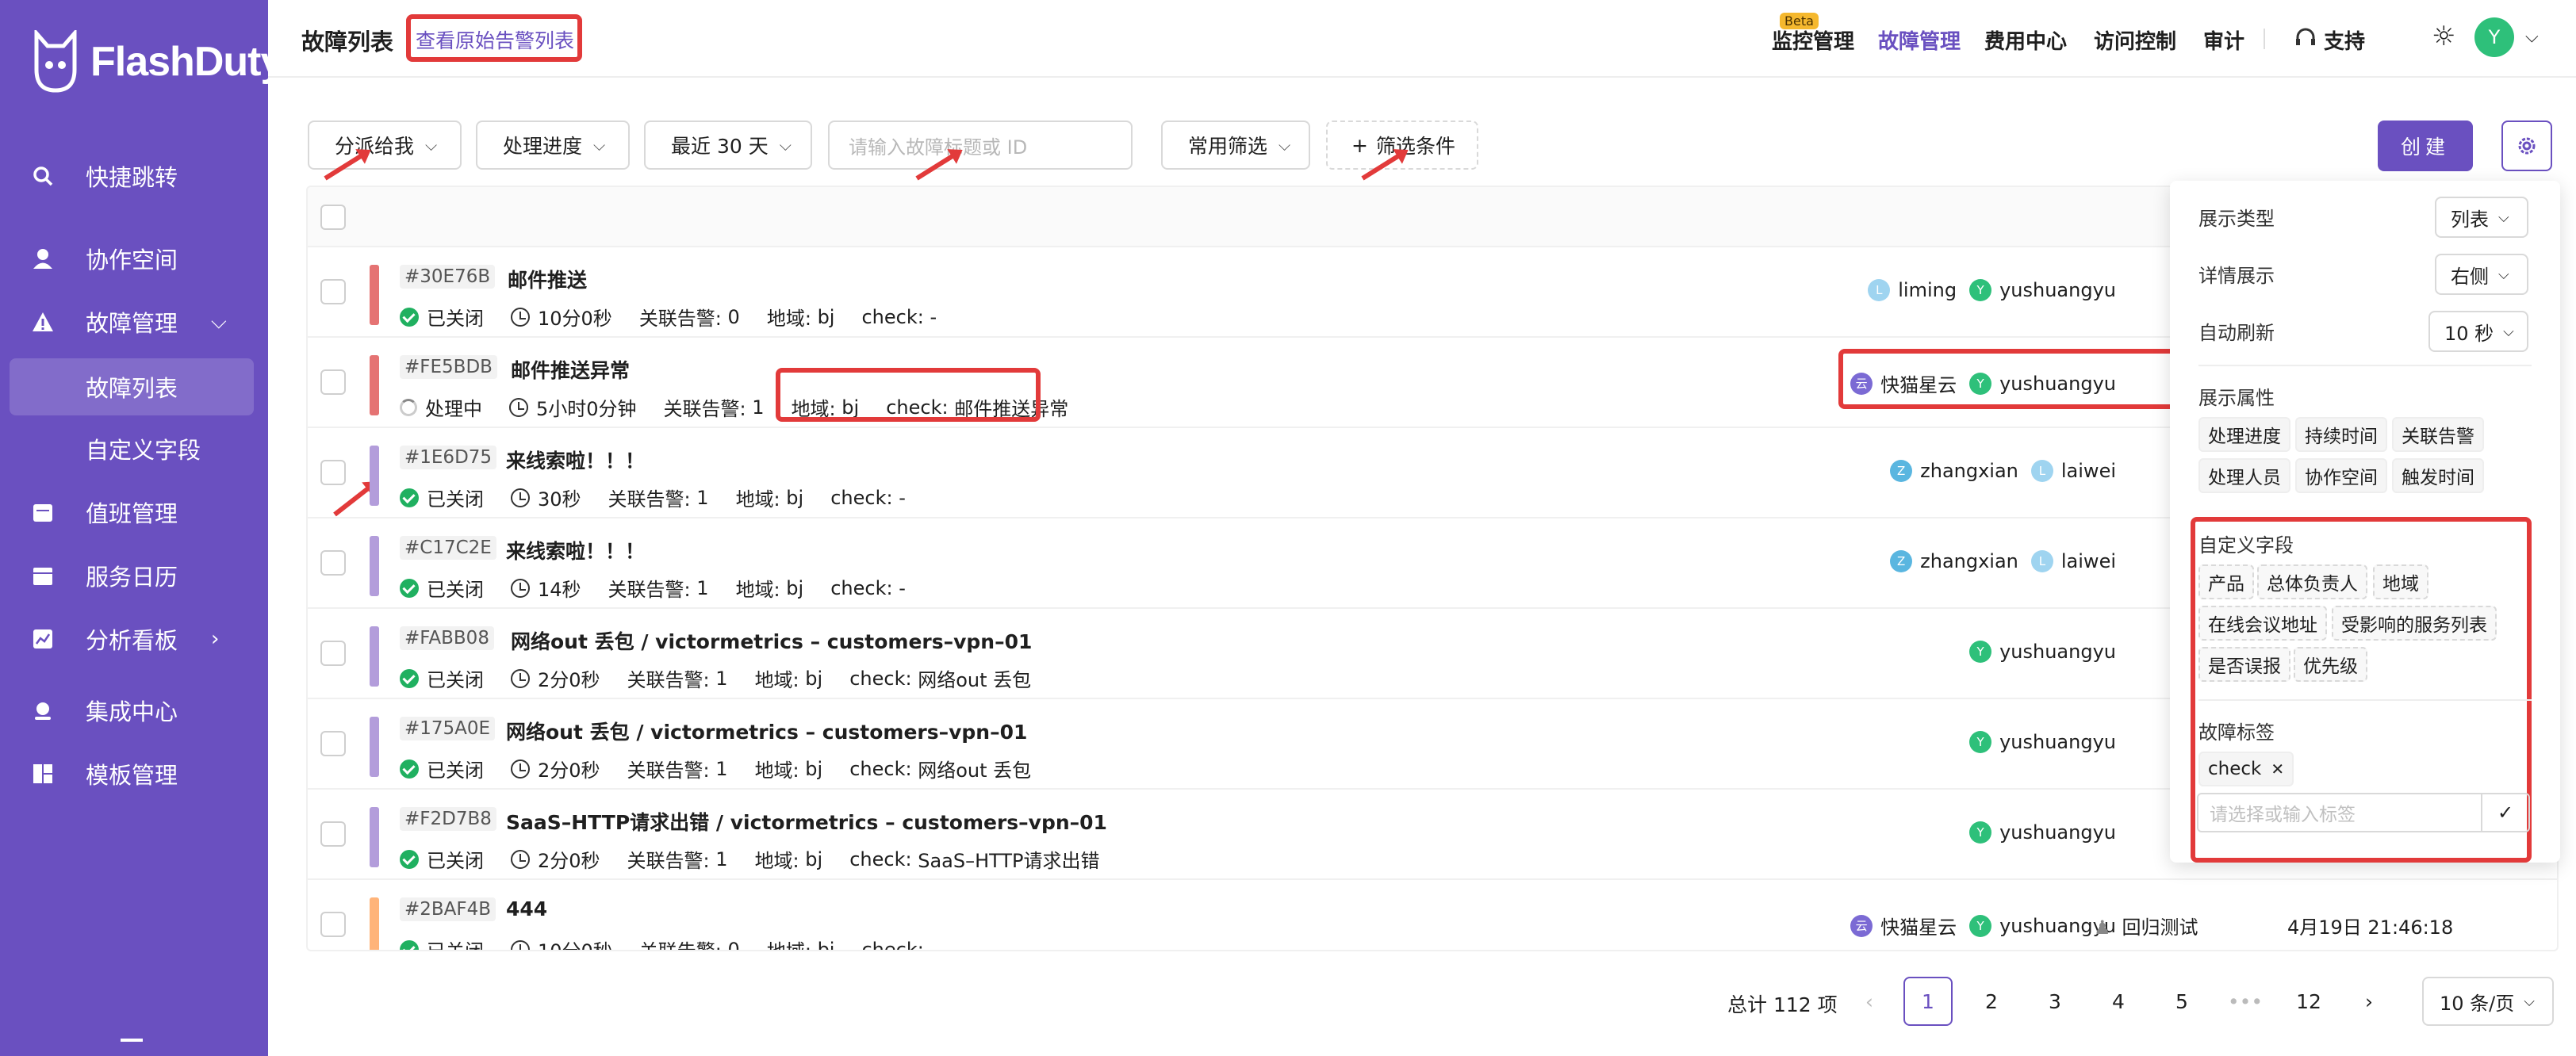 The image size is (2576, 1056). I want to click on region-label: 地域:, so click(758, 499).